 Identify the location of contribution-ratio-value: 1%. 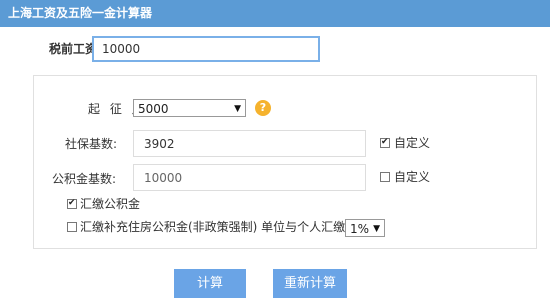
(360, 229).